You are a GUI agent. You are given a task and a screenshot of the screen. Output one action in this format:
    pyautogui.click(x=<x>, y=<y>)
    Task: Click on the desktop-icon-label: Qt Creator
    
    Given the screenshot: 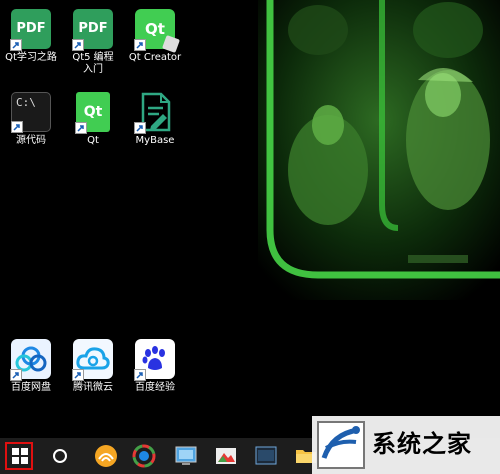 What is the action you would take?
    pyautogui.click(x=155, y=57)
    